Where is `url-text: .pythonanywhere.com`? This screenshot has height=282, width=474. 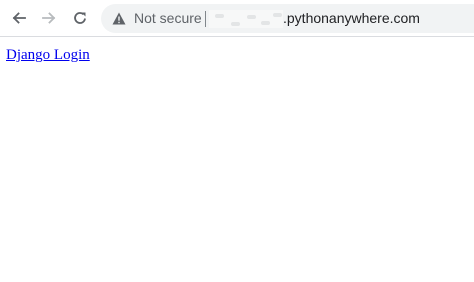 url-text: .pythonanywhere.com is located at coordinates (351, 18).